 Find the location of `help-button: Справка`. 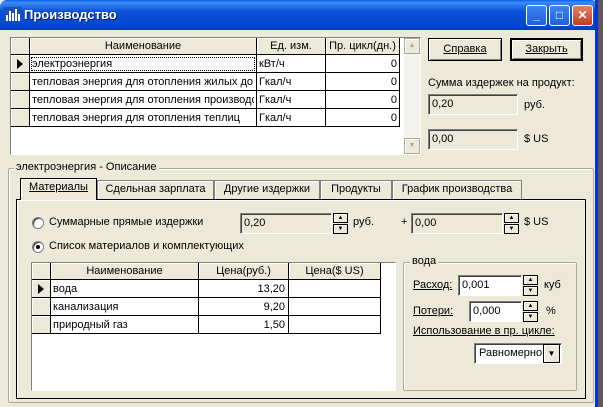

help-button: Справка is located at coordinates (465, 49).